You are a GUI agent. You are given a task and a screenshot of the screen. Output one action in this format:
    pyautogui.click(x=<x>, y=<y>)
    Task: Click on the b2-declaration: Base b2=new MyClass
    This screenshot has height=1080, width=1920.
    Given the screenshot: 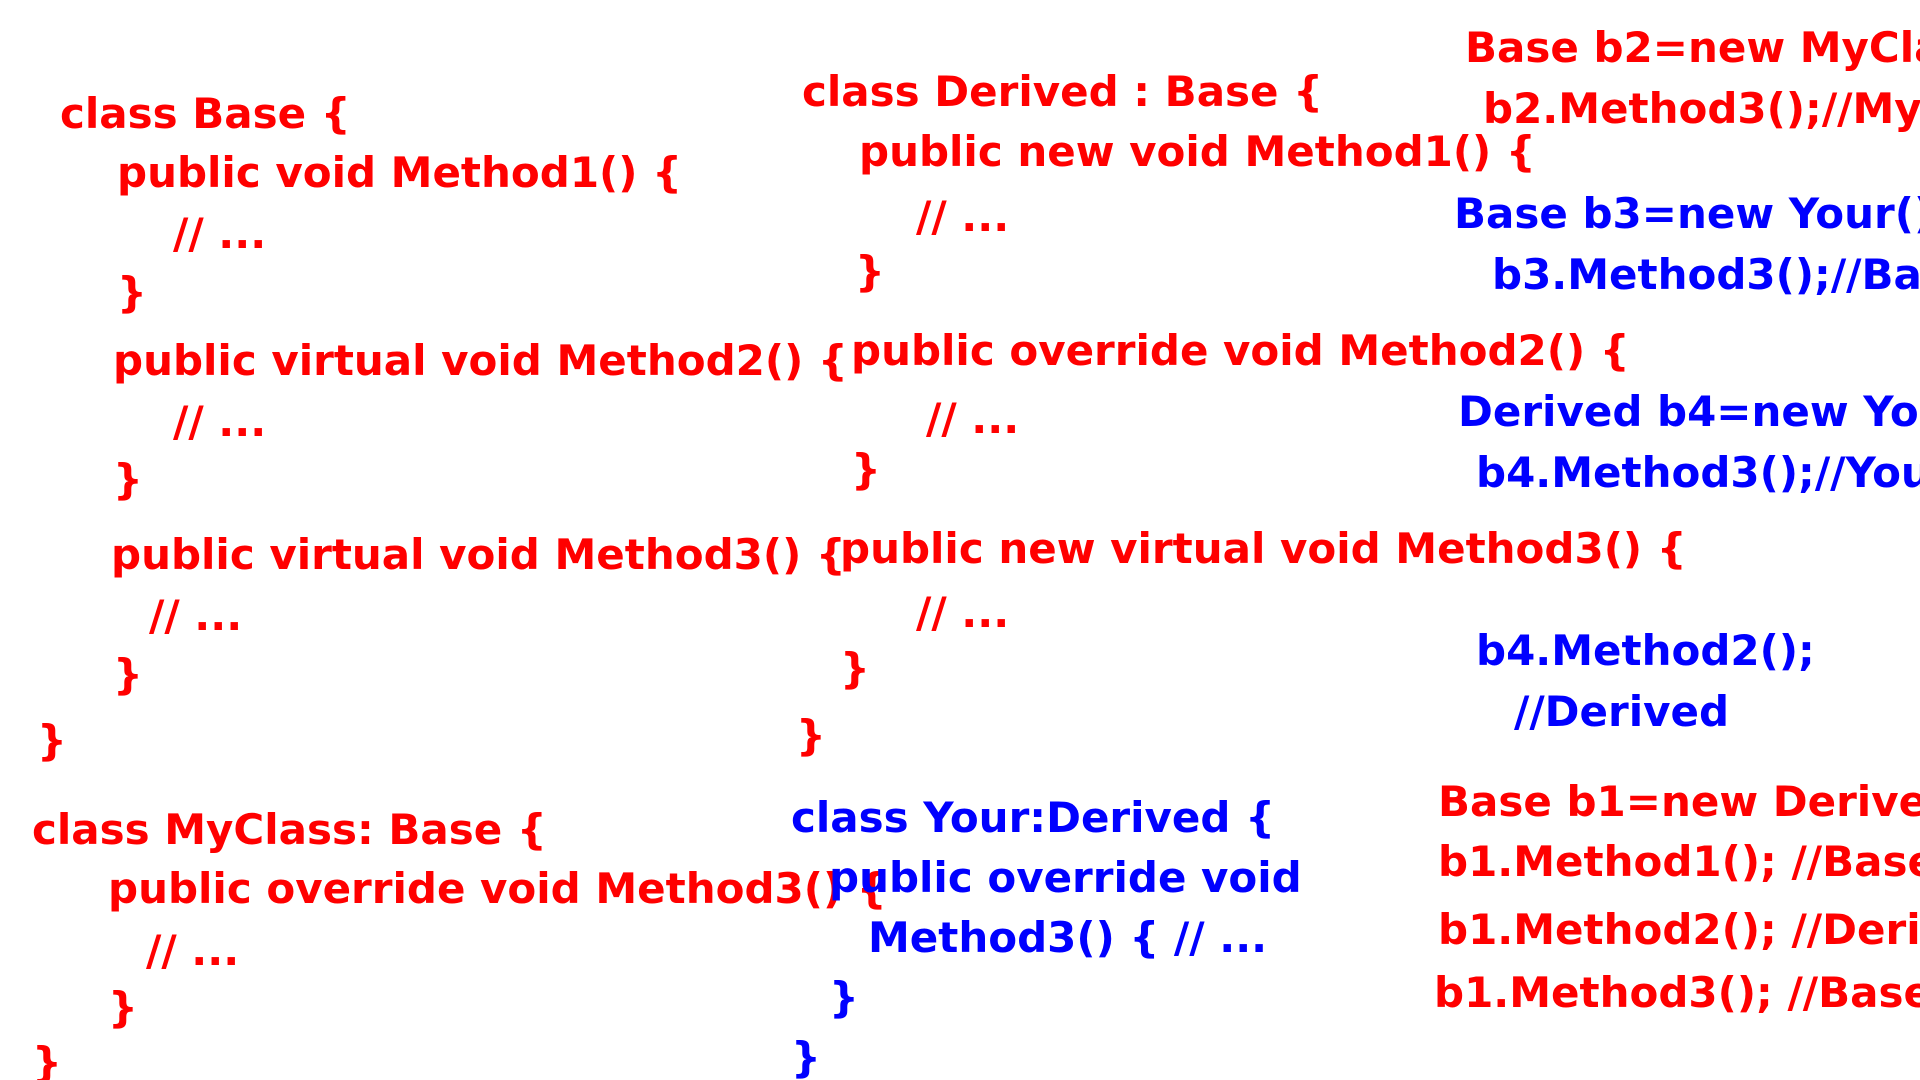 What is the action you would take?
    pyautogui.click(x=1692, y=47)
    